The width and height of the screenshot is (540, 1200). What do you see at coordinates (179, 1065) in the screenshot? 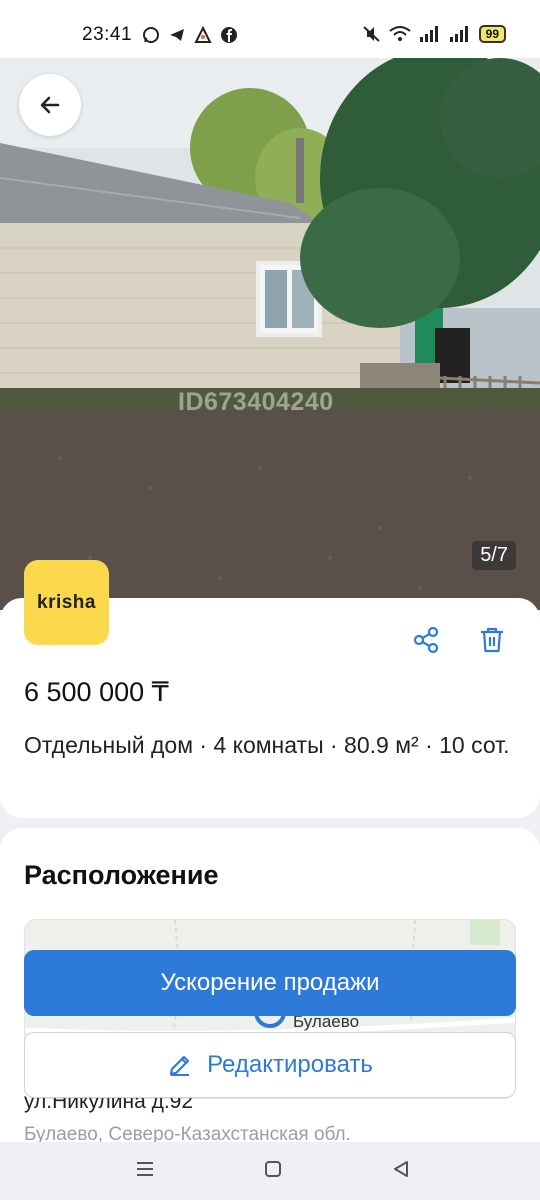
I see `pencil-icon` at bounding box center [179, 1065].